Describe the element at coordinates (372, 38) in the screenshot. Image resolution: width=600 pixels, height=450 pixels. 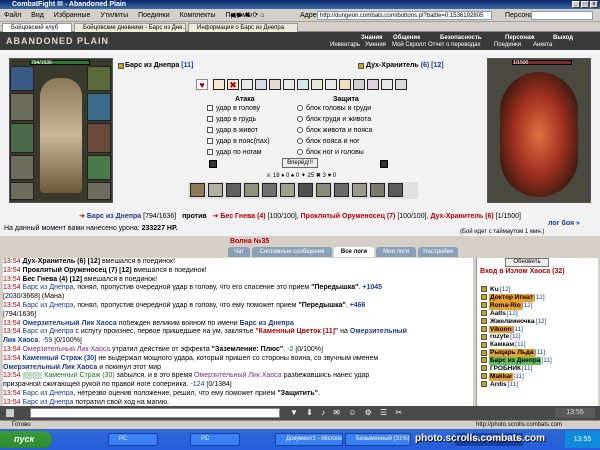
I see `nav-knowledge: Знания` at that location.